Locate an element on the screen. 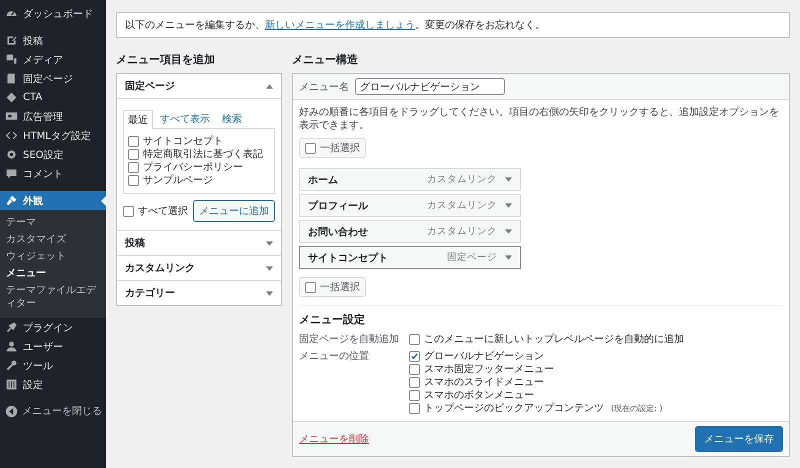  sidebar-item: 投稿 is located at coordinates (53, 40).